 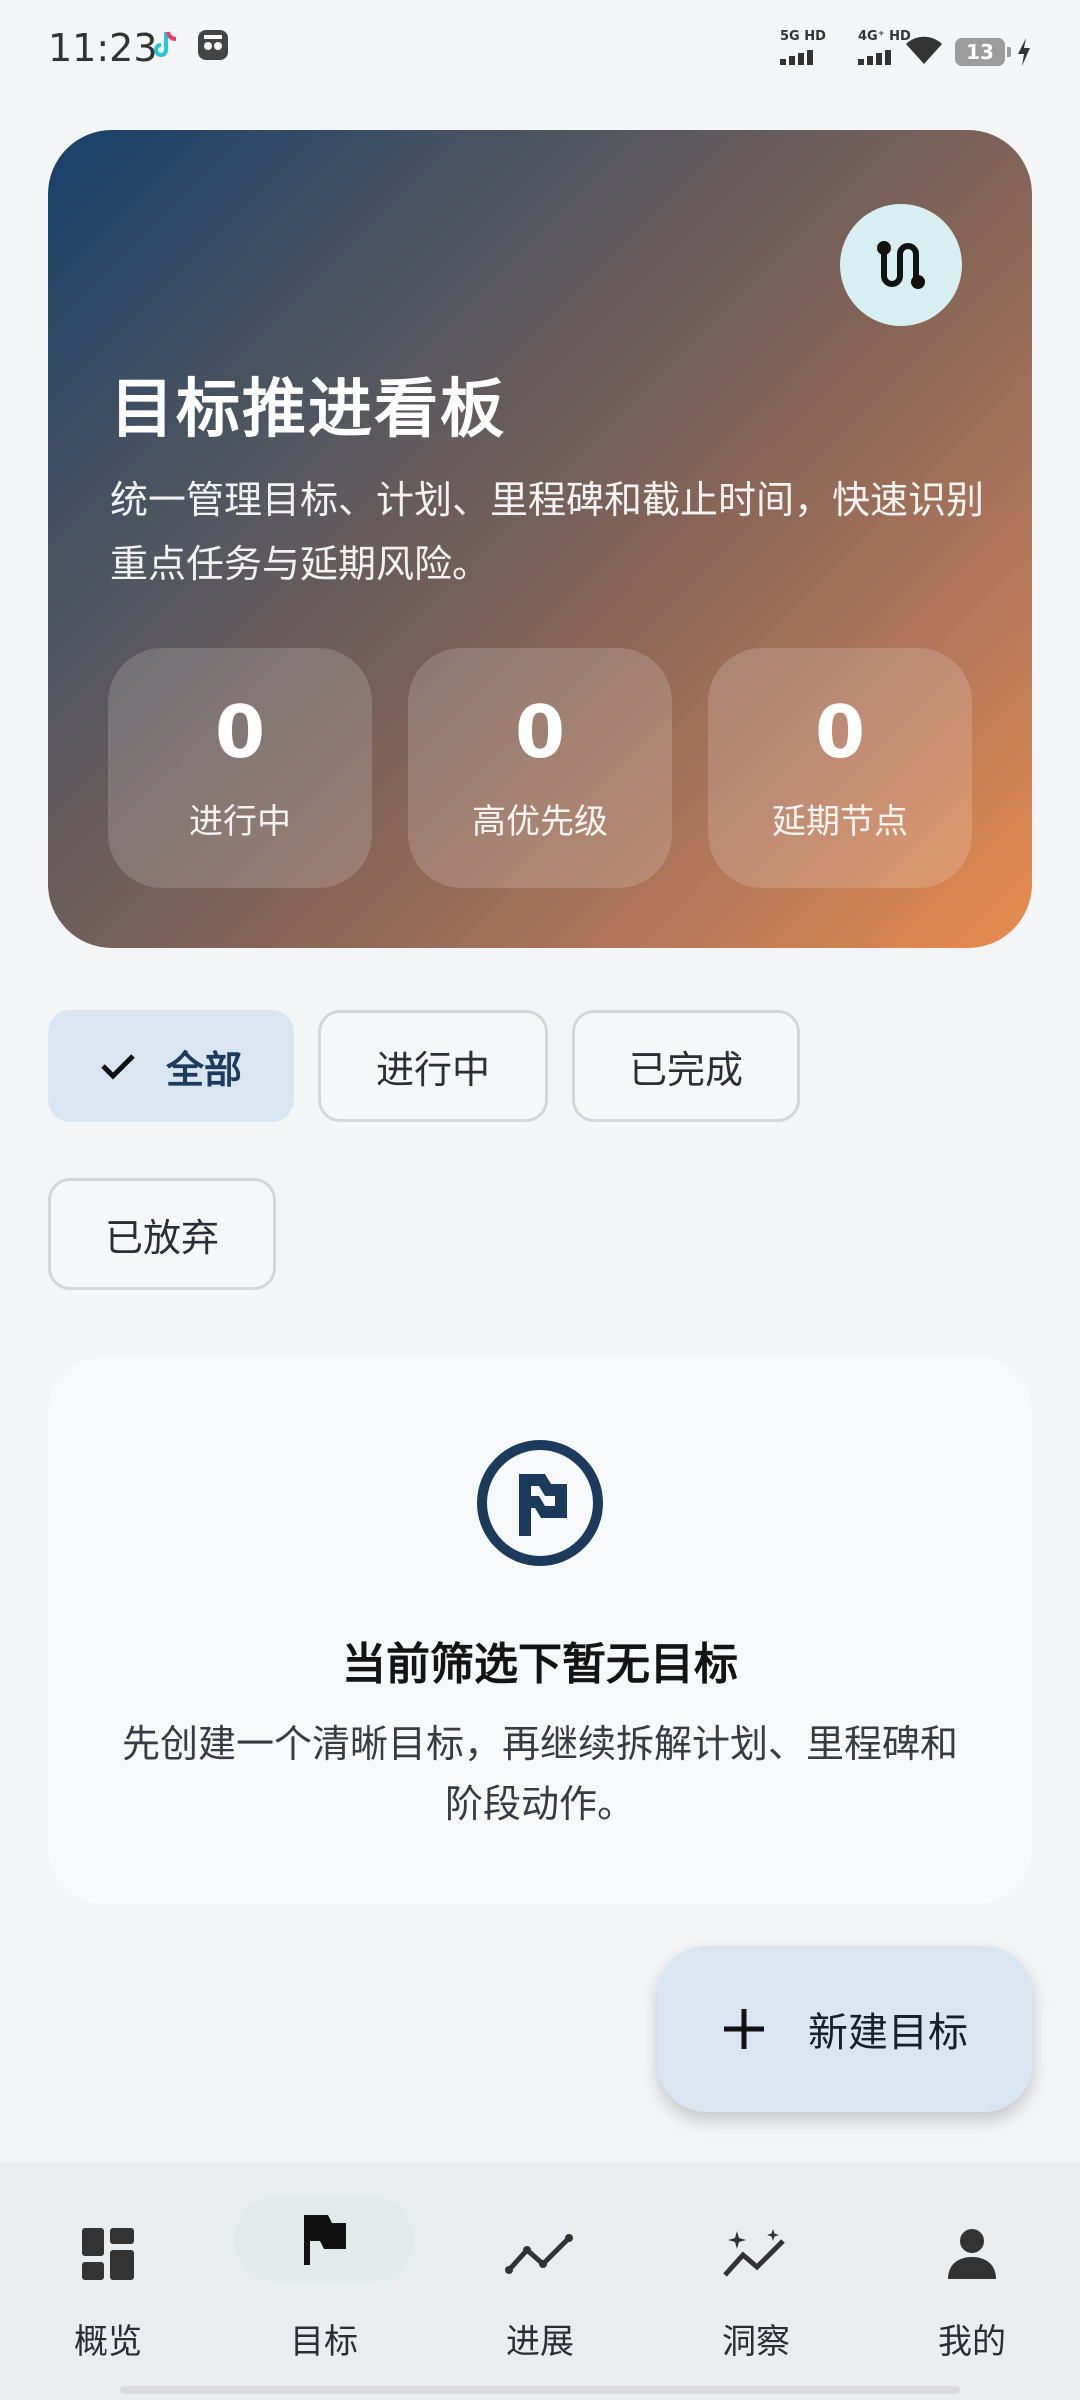 I want to click on flag-icon, so click(x=324, y=2239).